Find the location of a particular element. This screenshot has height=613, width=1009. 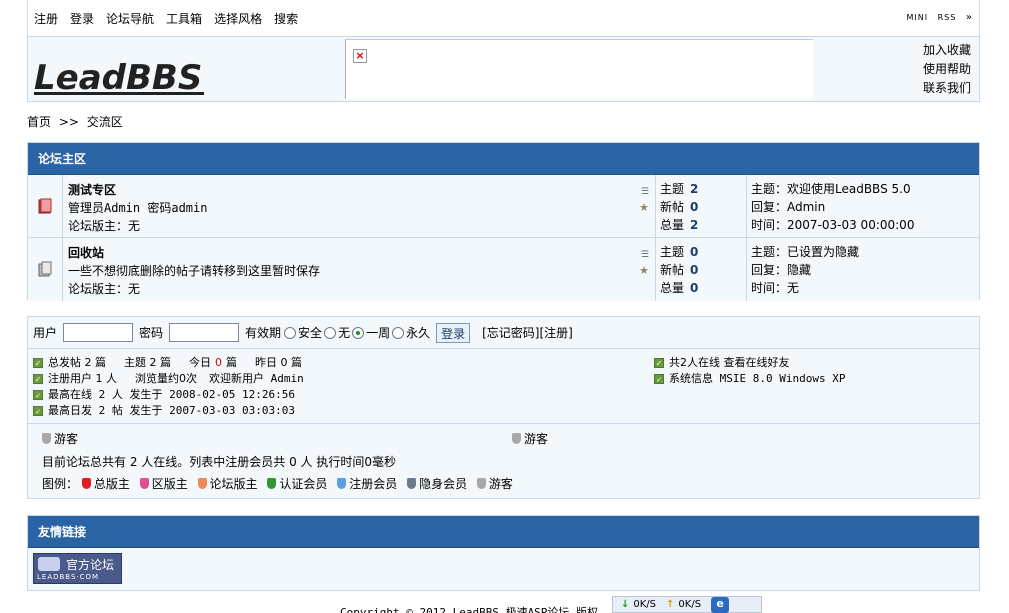

total-count: 2 is located at coordinates (694, 225).